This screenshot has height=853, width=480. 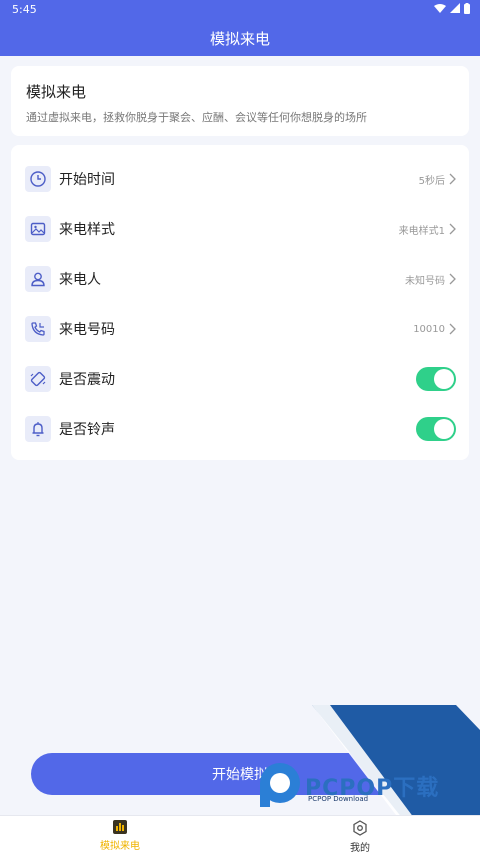 I want to click on bottom-tab-bar: 模拟来电 我的, so click(x=240, y=834).